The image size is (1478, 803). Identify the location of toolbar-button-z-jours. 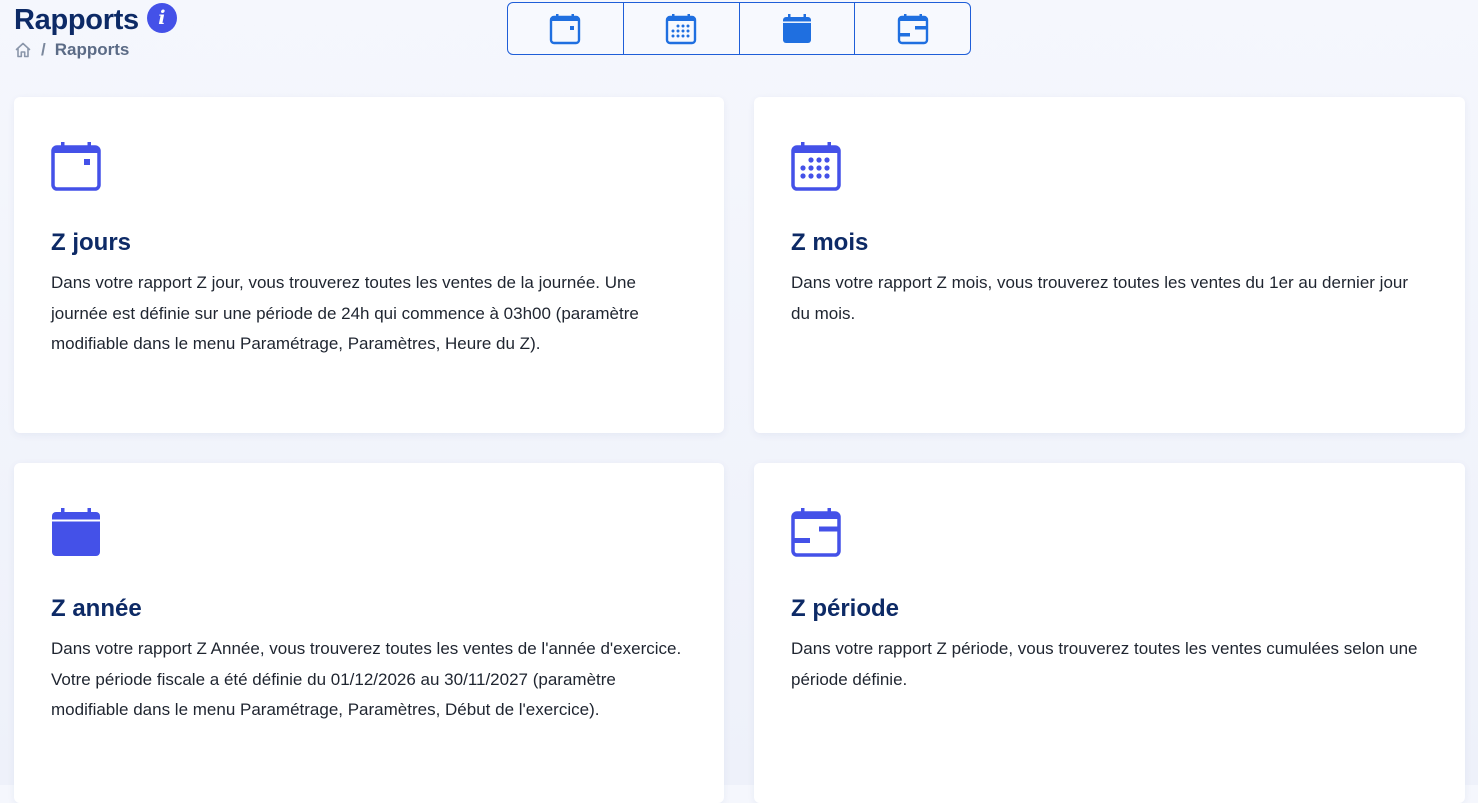
(566, 28).